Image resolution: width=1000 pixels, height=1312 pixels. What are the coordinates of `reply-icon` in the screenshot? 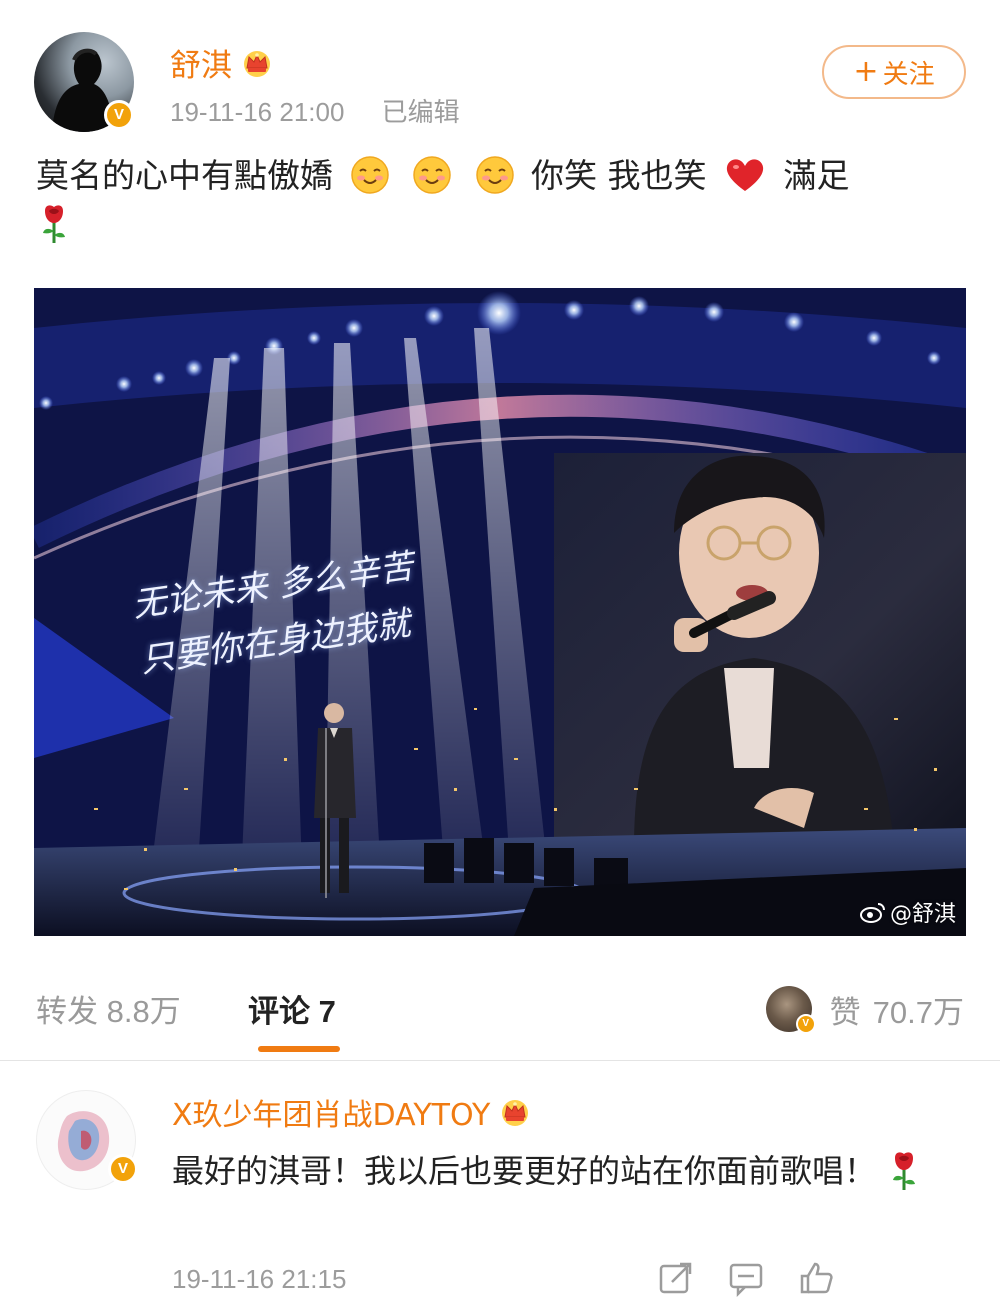 It's located at (746, 1278).